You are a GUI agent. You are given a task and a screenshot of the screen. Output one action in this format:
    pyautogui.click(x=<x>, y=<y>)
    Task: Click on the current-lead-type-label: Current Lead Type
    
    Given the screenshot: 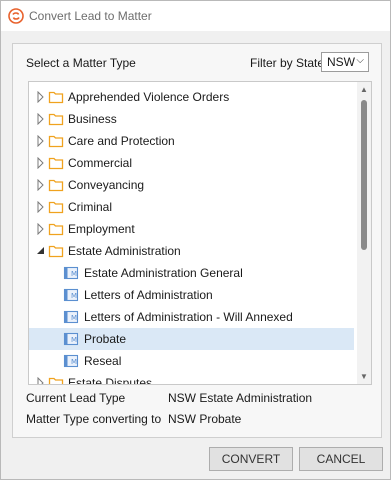 What is the action you would take?
    pyautogui.click(x=76, y=398)
    